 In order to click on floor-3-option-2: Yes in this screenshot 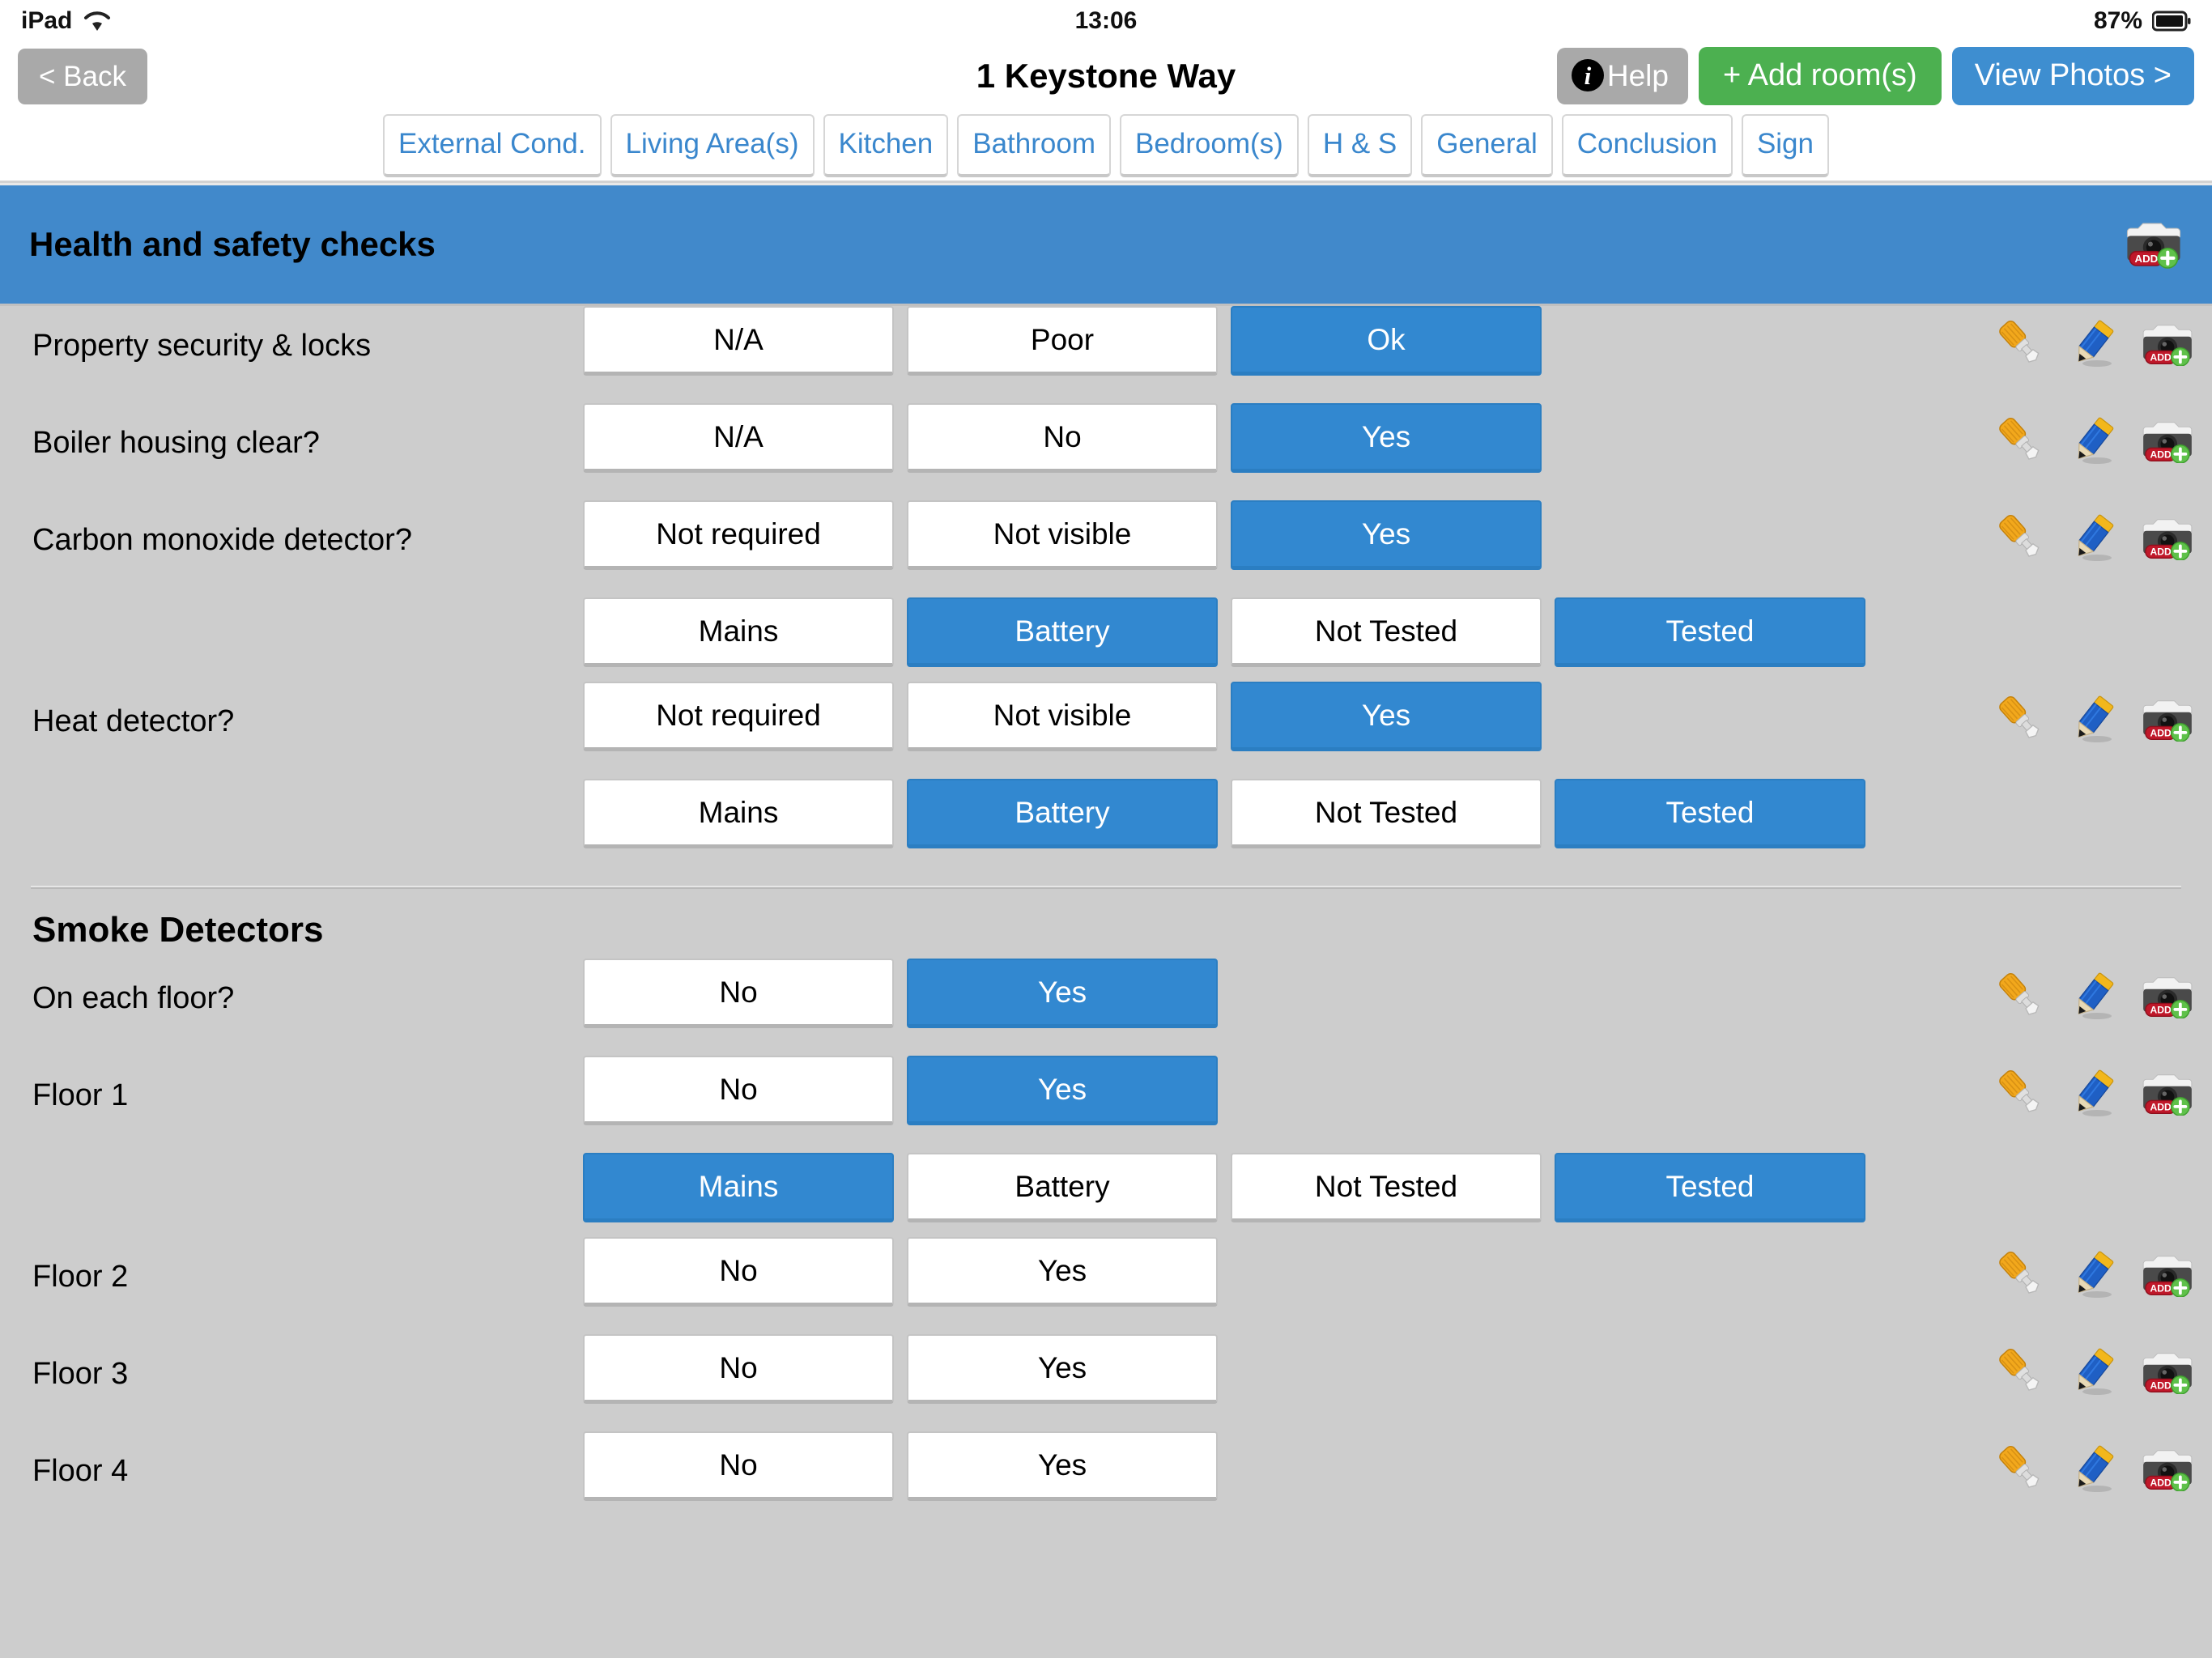, I will do `click(1062, 1369)`.